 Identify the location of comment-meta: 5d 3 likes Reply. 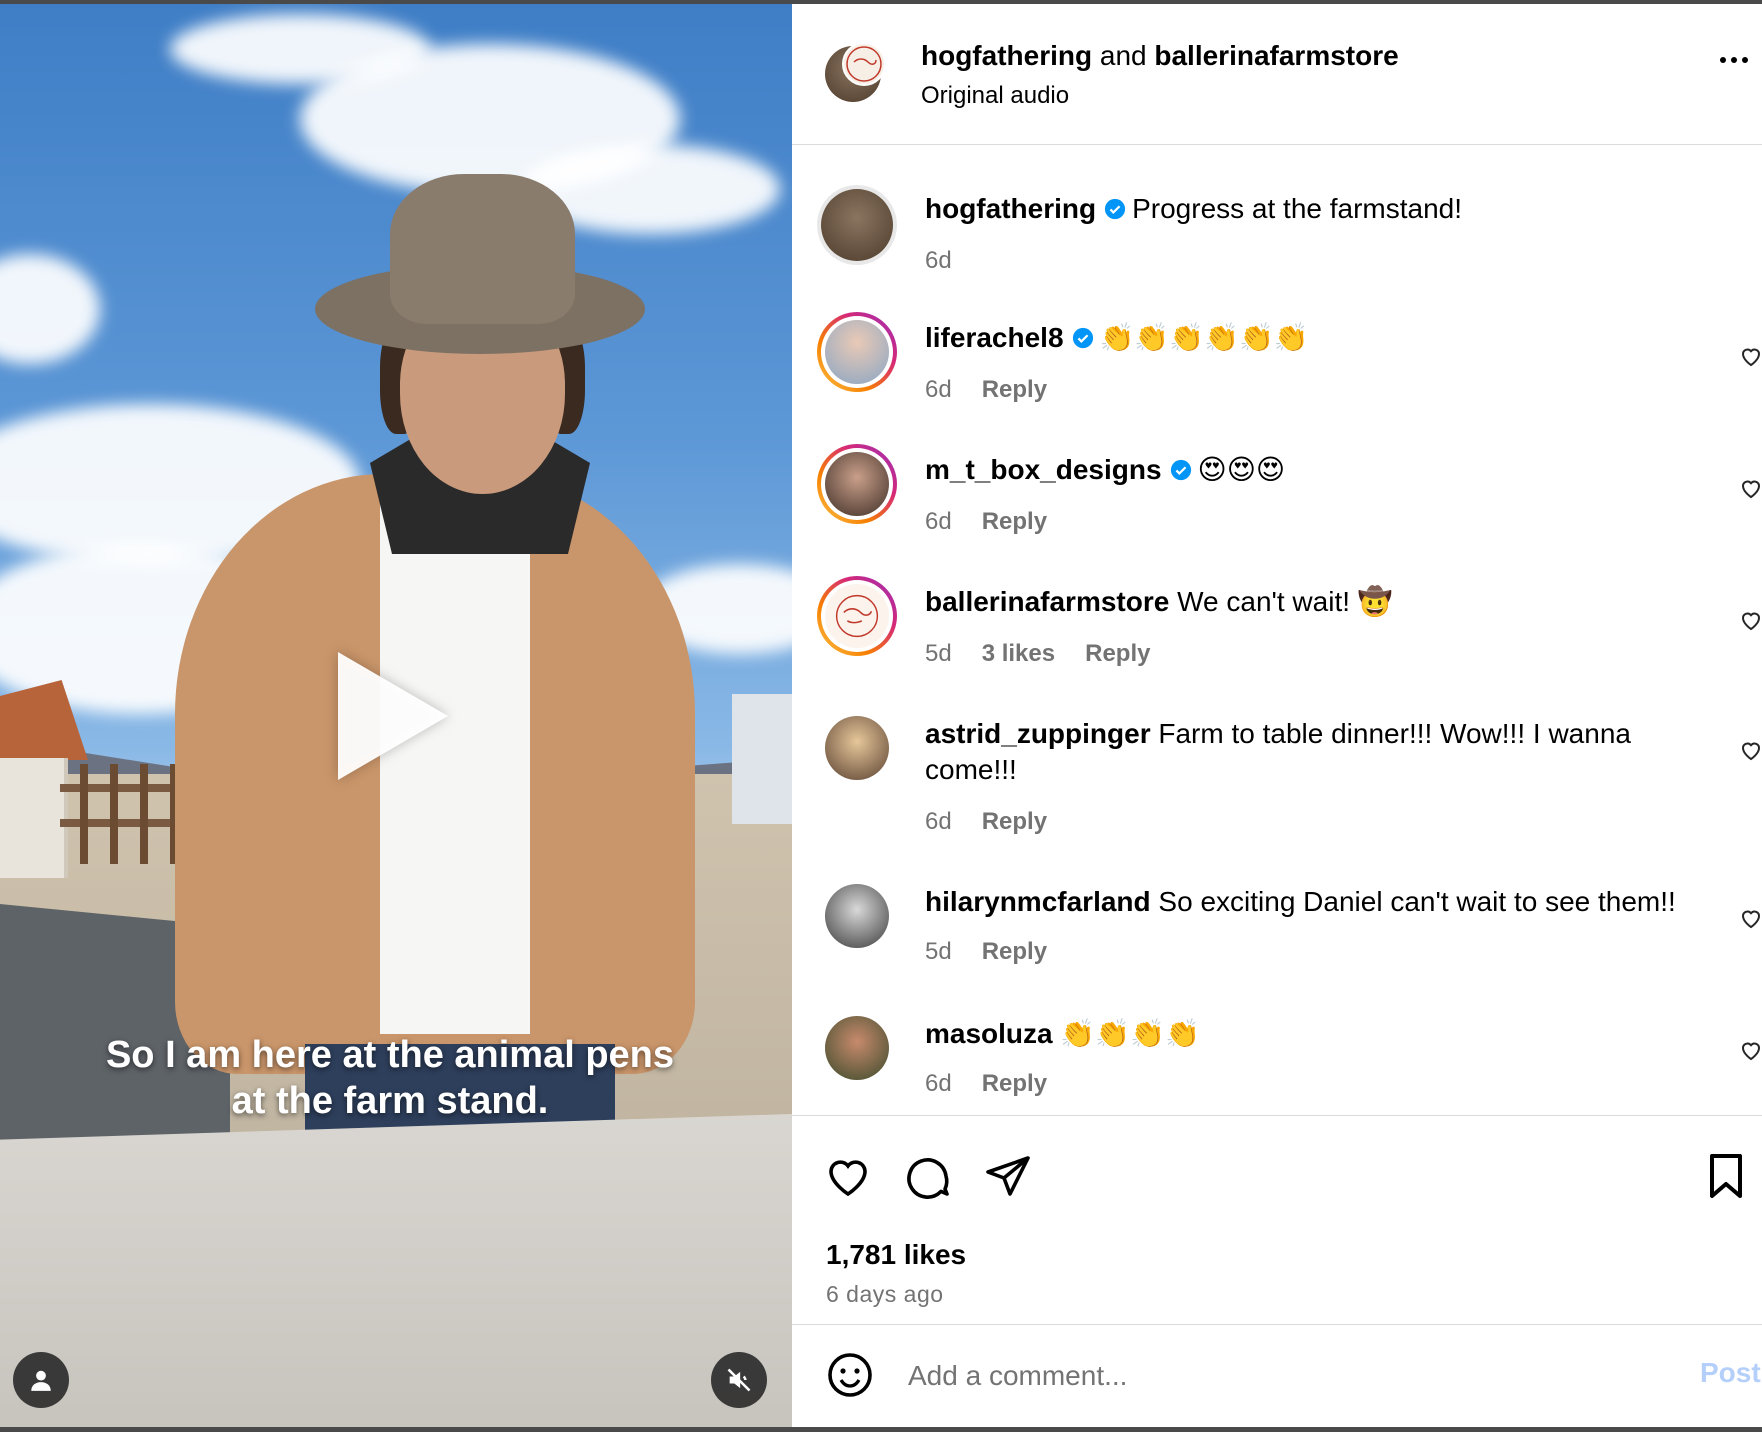
(1052, 654).